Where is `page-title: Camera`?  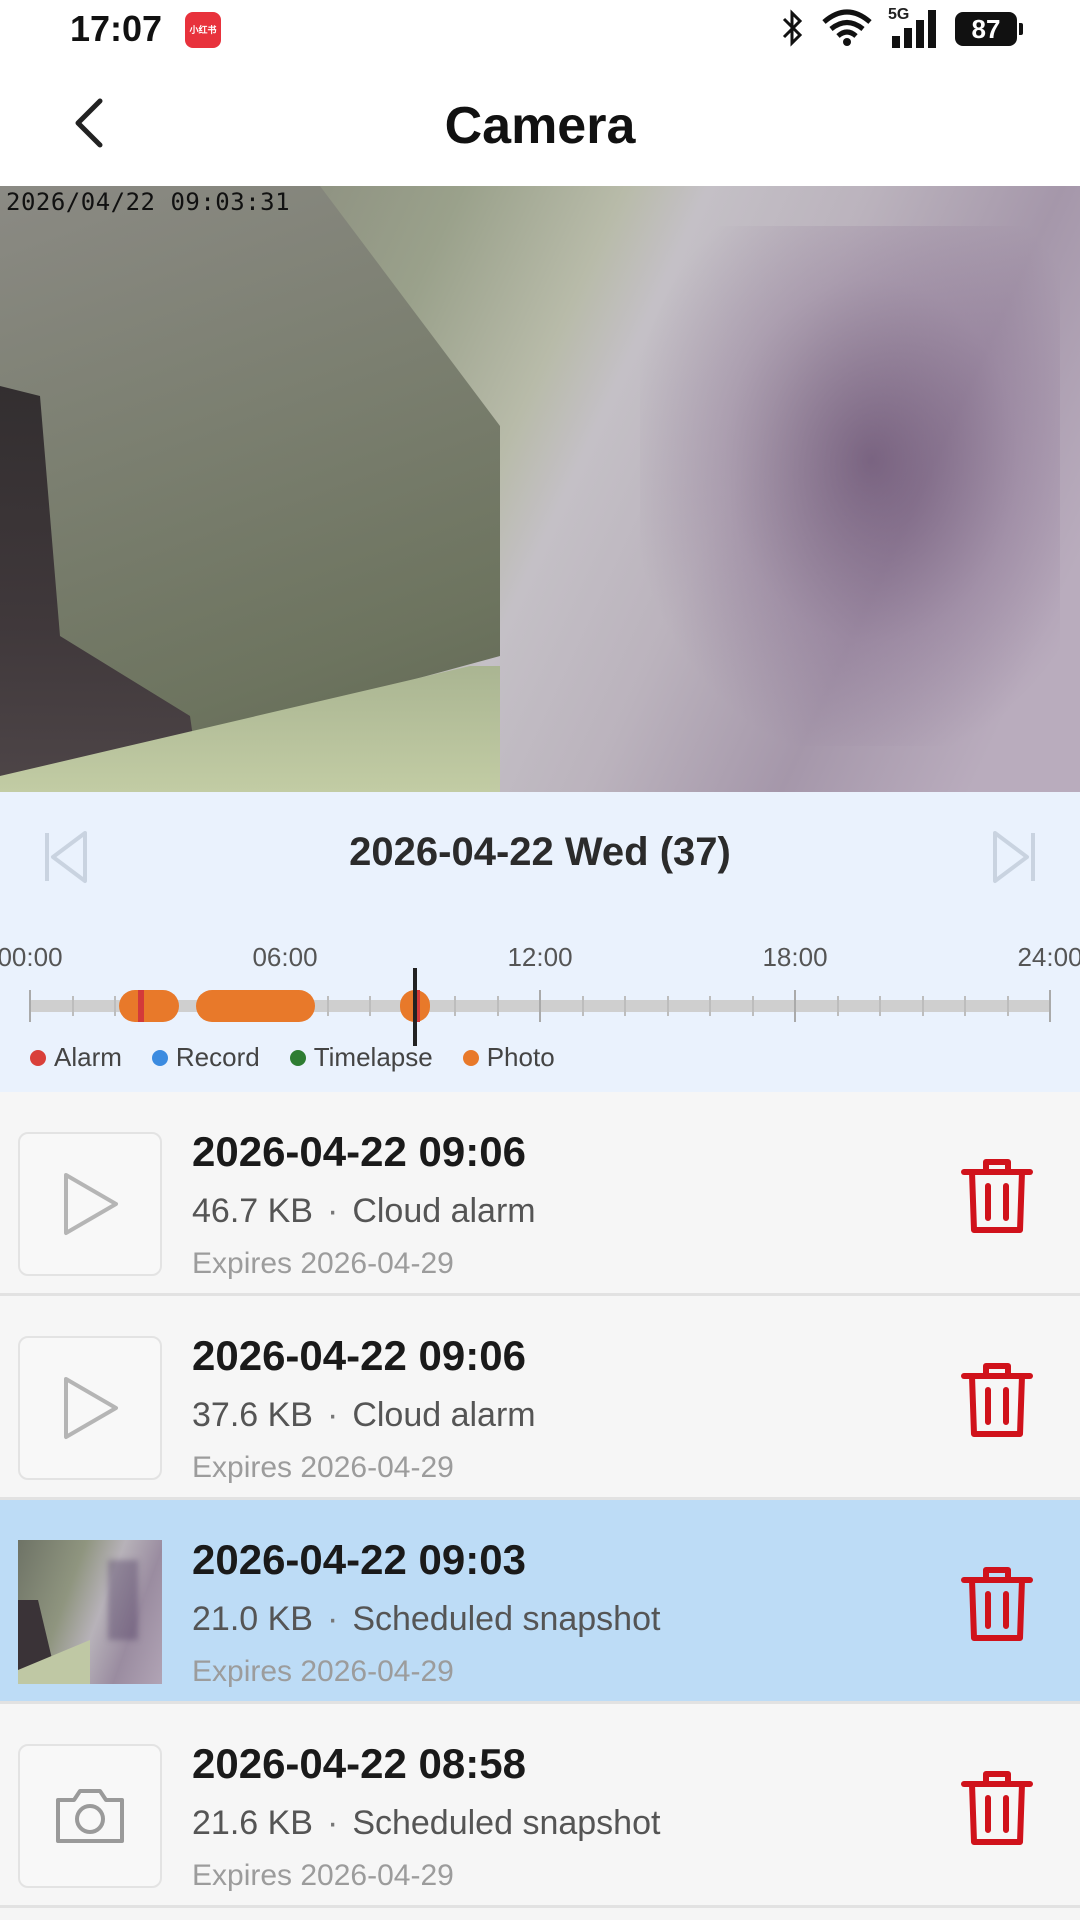
page-title: Camera is located at coordinates (540, 126).